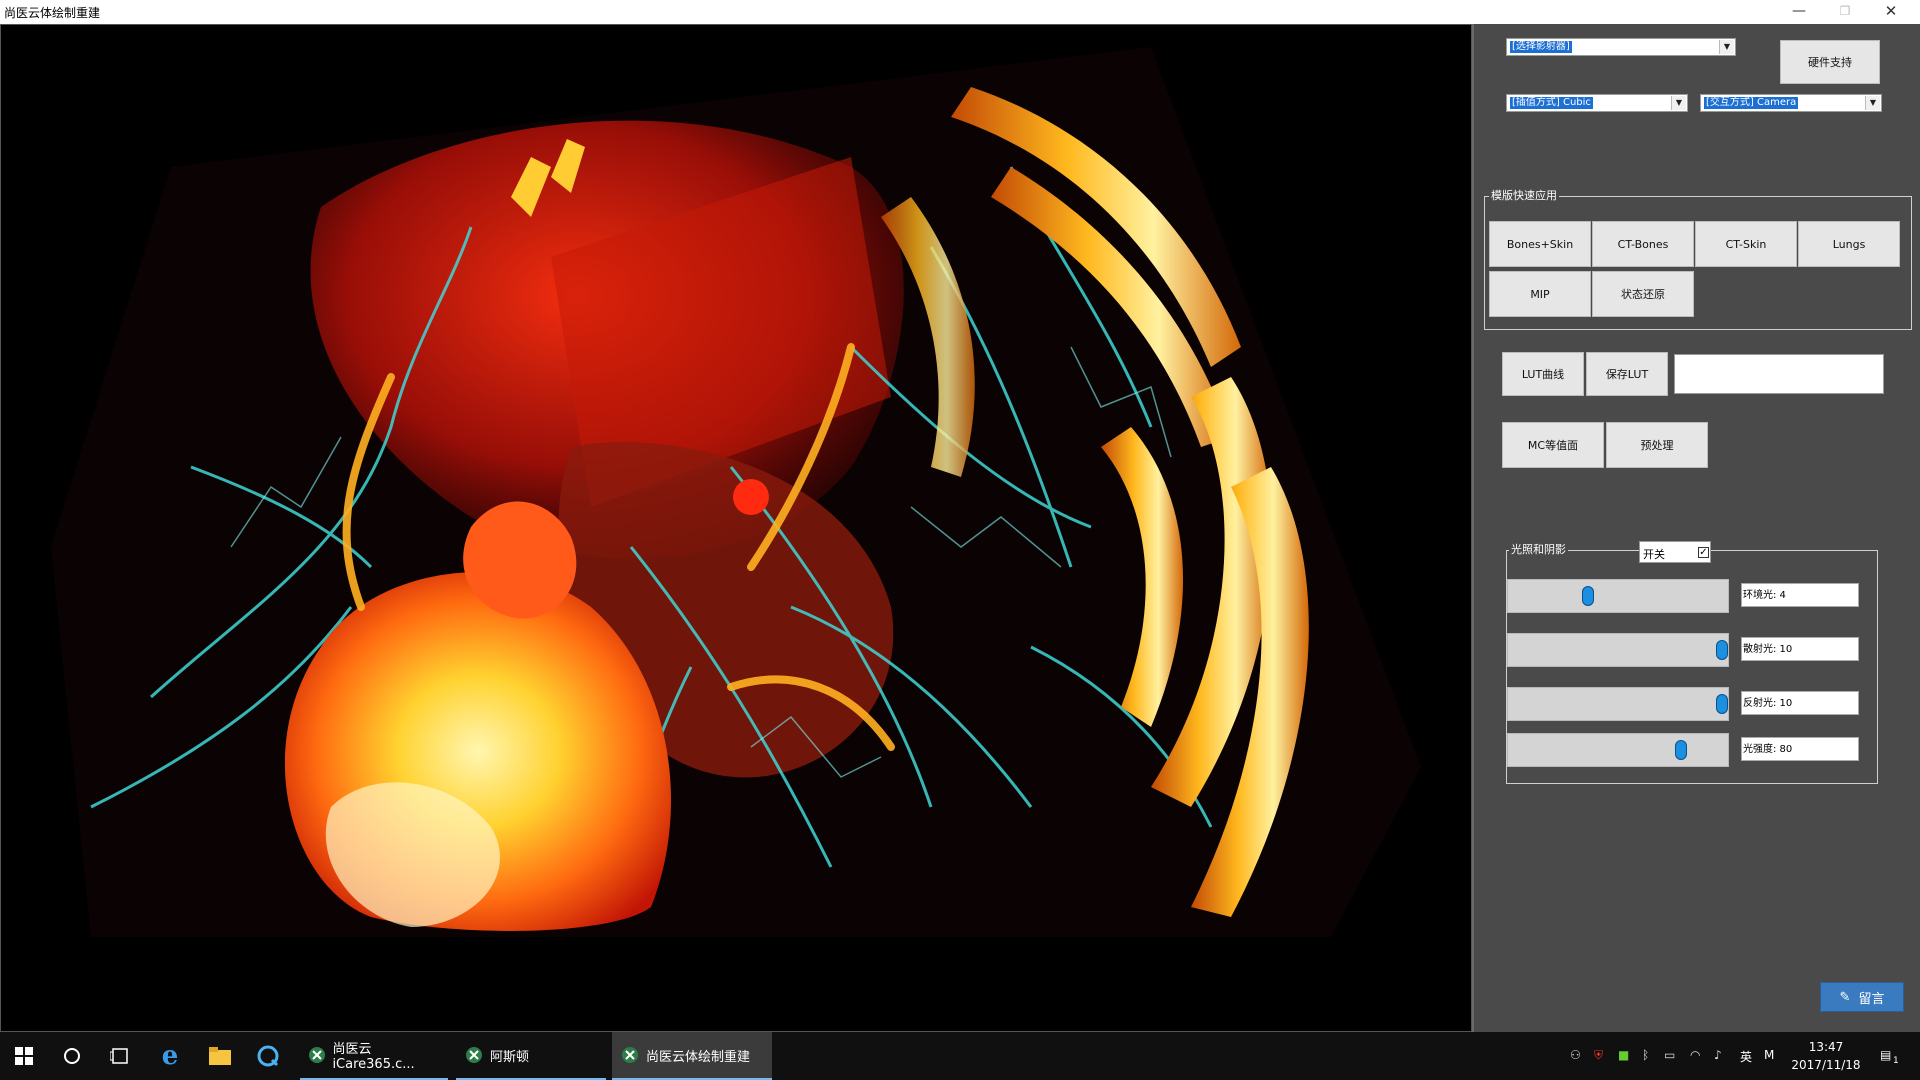 The height and width of the screenshot is (1080, 1920). What do you see at coordinates (1654, 554) in the screenshot?
I see `lighting-toggle-label: 开关` at bounding box center [1654, 554].